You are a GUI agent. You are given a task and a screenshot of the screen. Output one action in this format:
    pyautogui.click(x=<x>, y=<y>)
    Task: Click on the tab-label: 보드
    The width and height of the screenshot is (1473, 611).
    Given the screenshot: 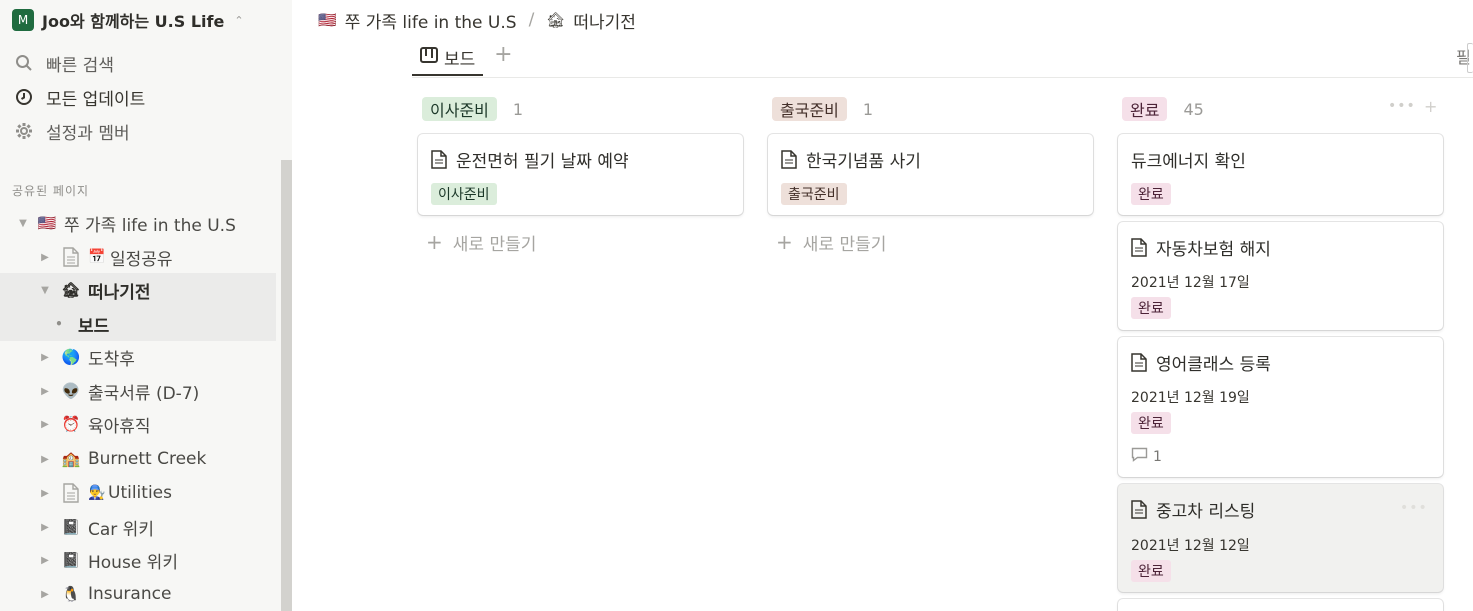 What is the action you would take?
    pyautogui.click(x=460, y=59)
    